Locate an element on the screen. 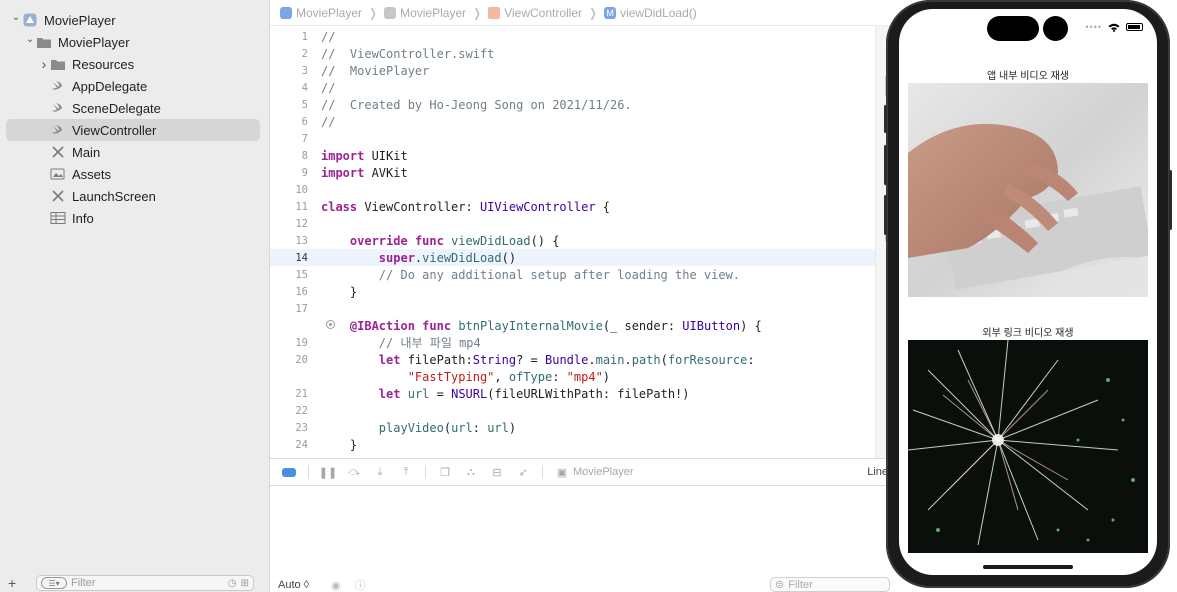  scm-filter-icon: ⊞ is located at coordinates (245, 583).